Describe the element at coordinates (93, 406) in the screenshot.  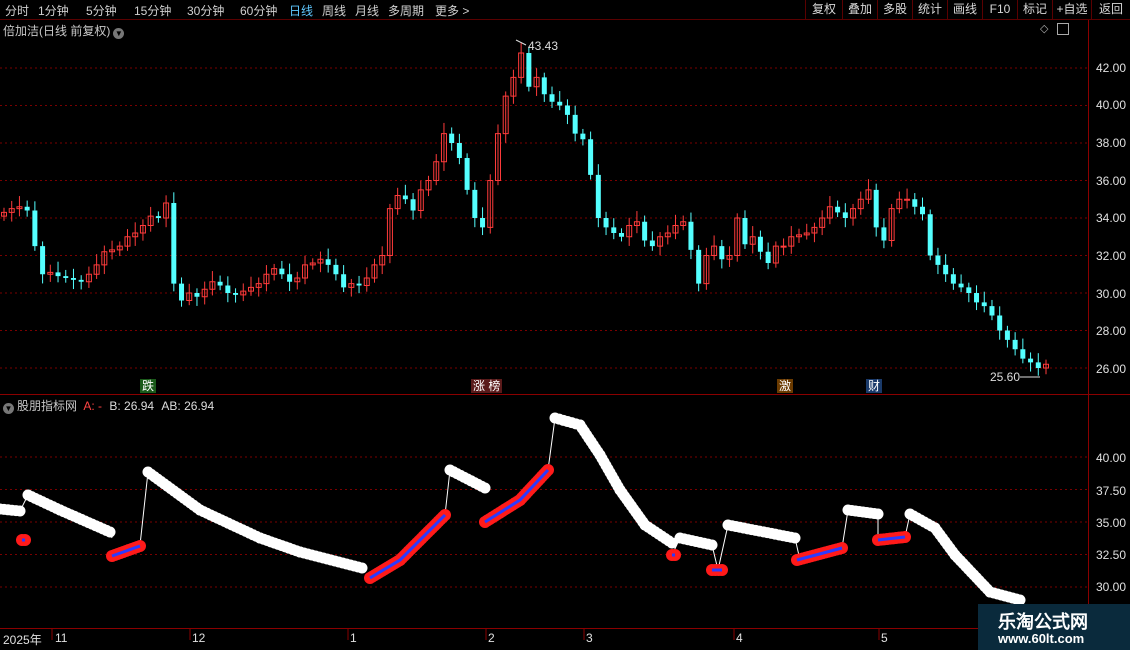
I see `indicator-a-value: A: -` at that location.